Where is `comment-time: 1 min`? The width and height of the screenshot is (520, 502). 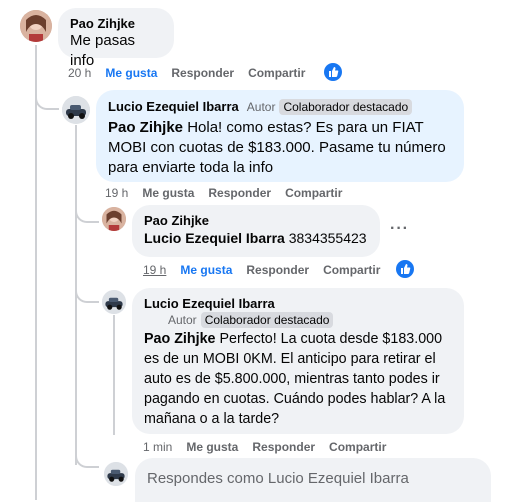 comment-time: 1 min is located at coordinates (157, 447).